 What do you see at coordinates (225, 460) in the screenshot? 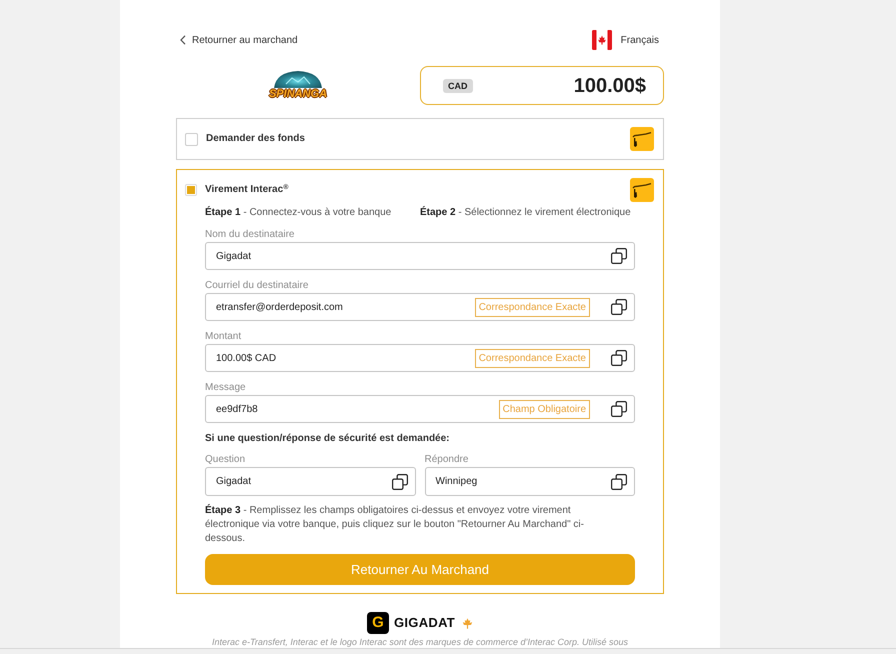
I see `field-label: Question` at bounding box center [225, 460].